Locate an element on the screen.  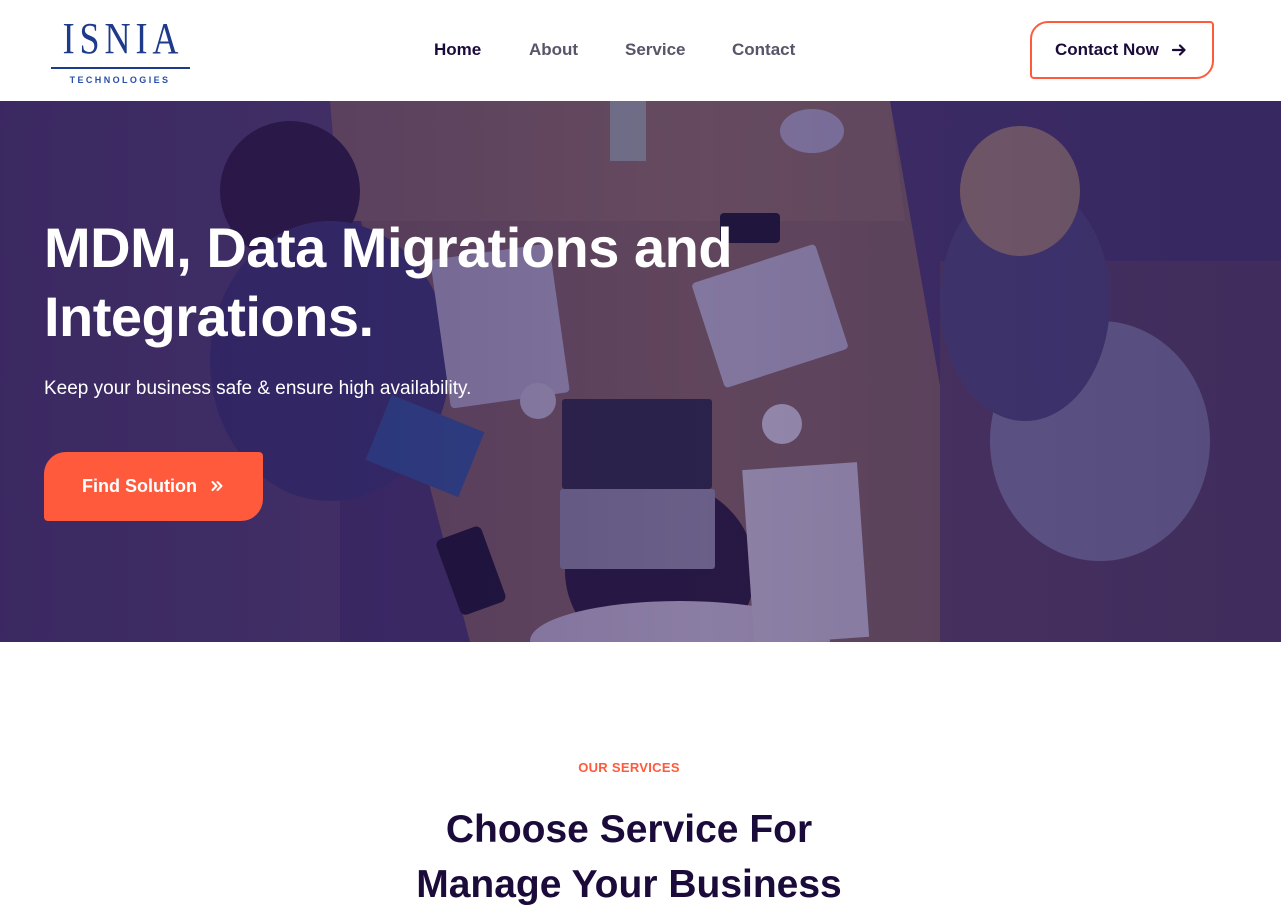
find-solution-button: Find Solution is located at coordinates (153, 486).